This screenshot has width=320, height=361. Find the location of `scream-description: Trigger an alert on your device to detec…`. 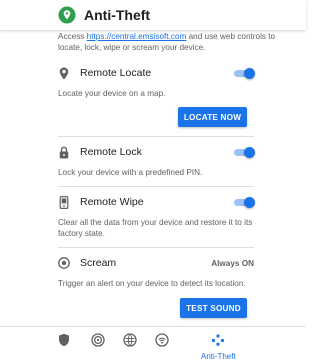

scream-description: Trigger an alert on your device to detec… is located at coordinates (152, 283).